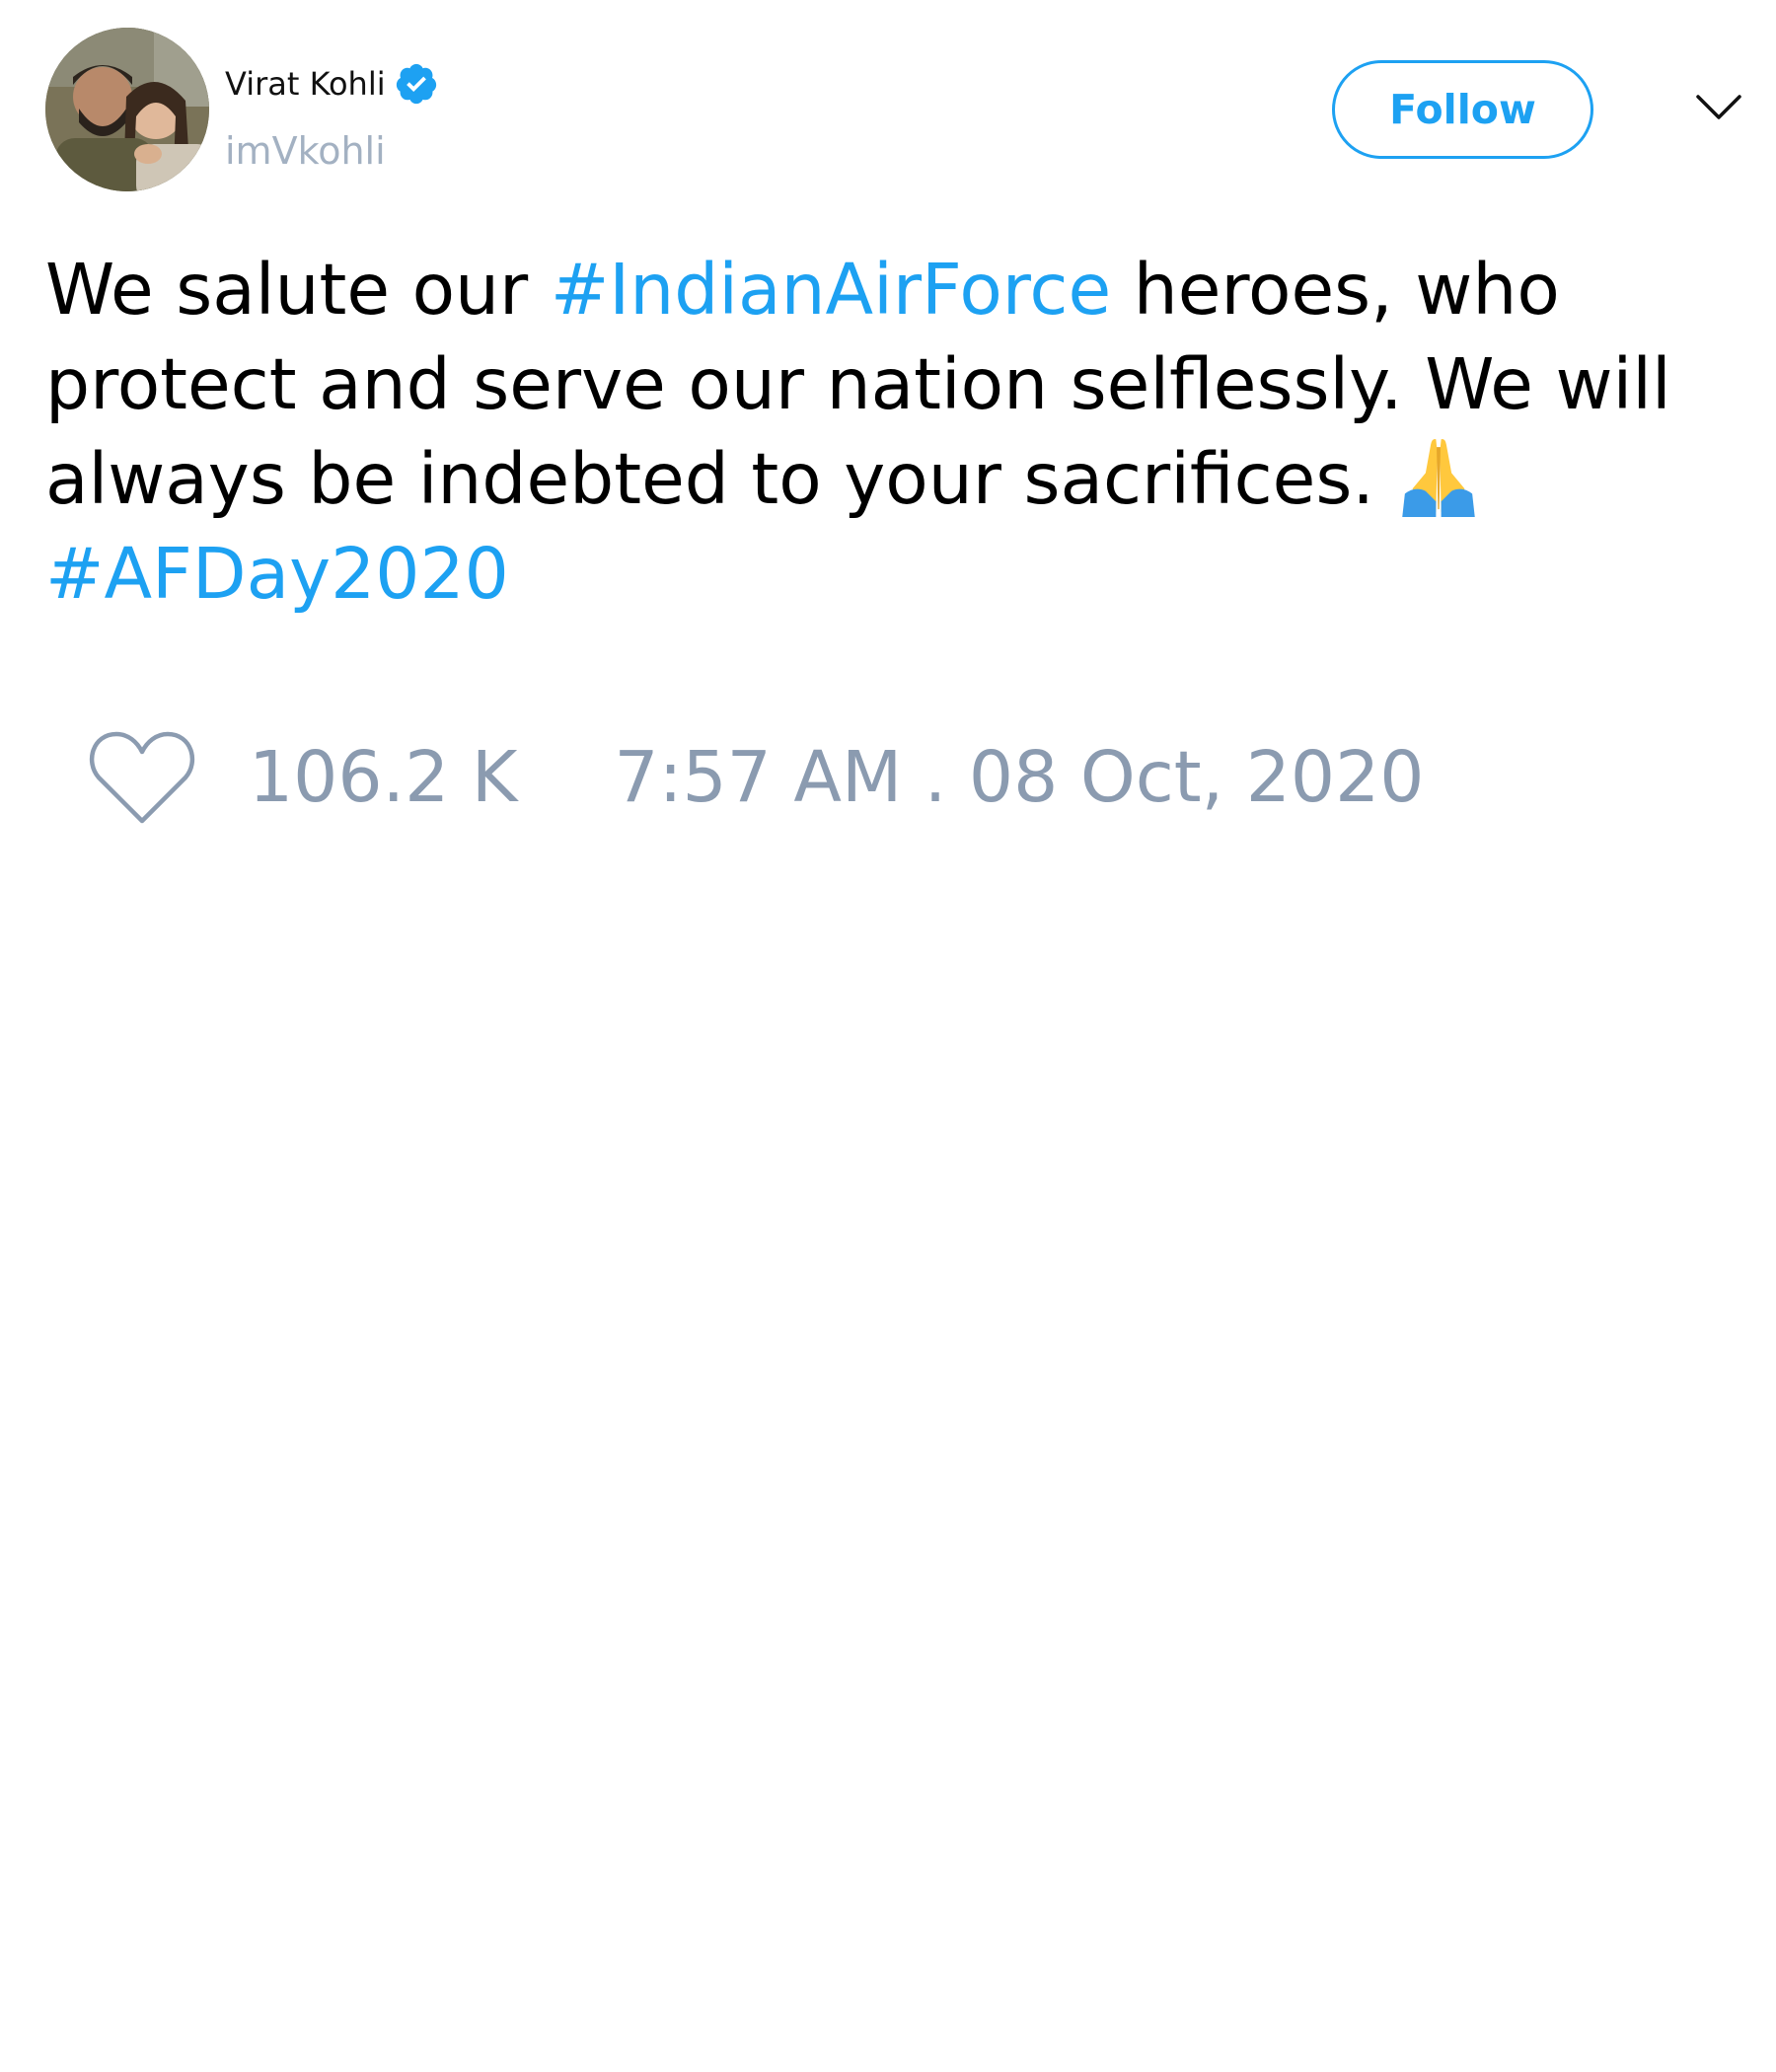 This screenshot has height=2072, width=1776. I want to click on author-handle: imVkohli, so click(305, 151).